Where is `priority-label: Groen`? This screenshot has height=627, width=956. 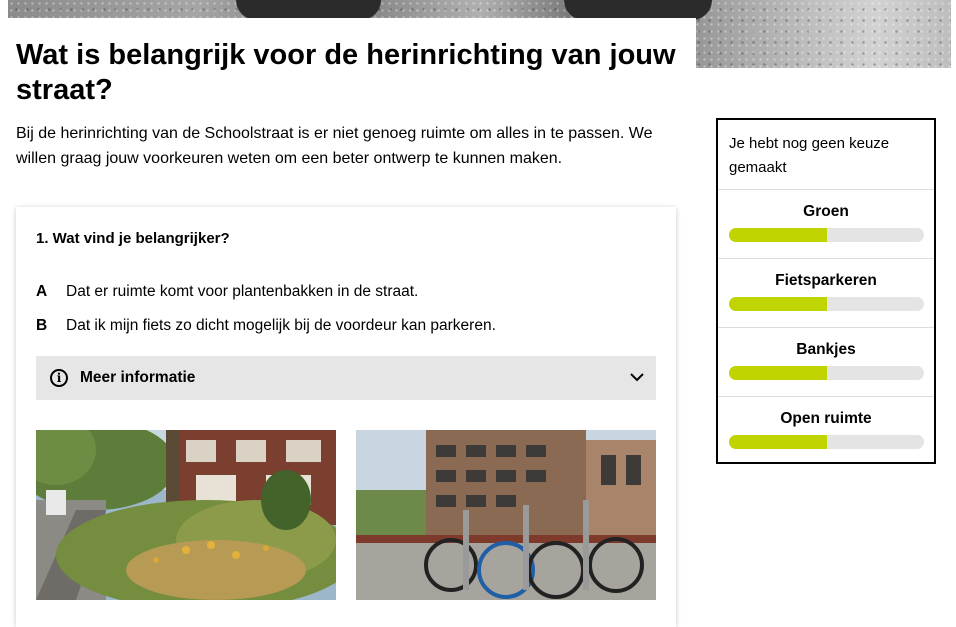
priority-label: Groen is located at coordinates (826, 211).